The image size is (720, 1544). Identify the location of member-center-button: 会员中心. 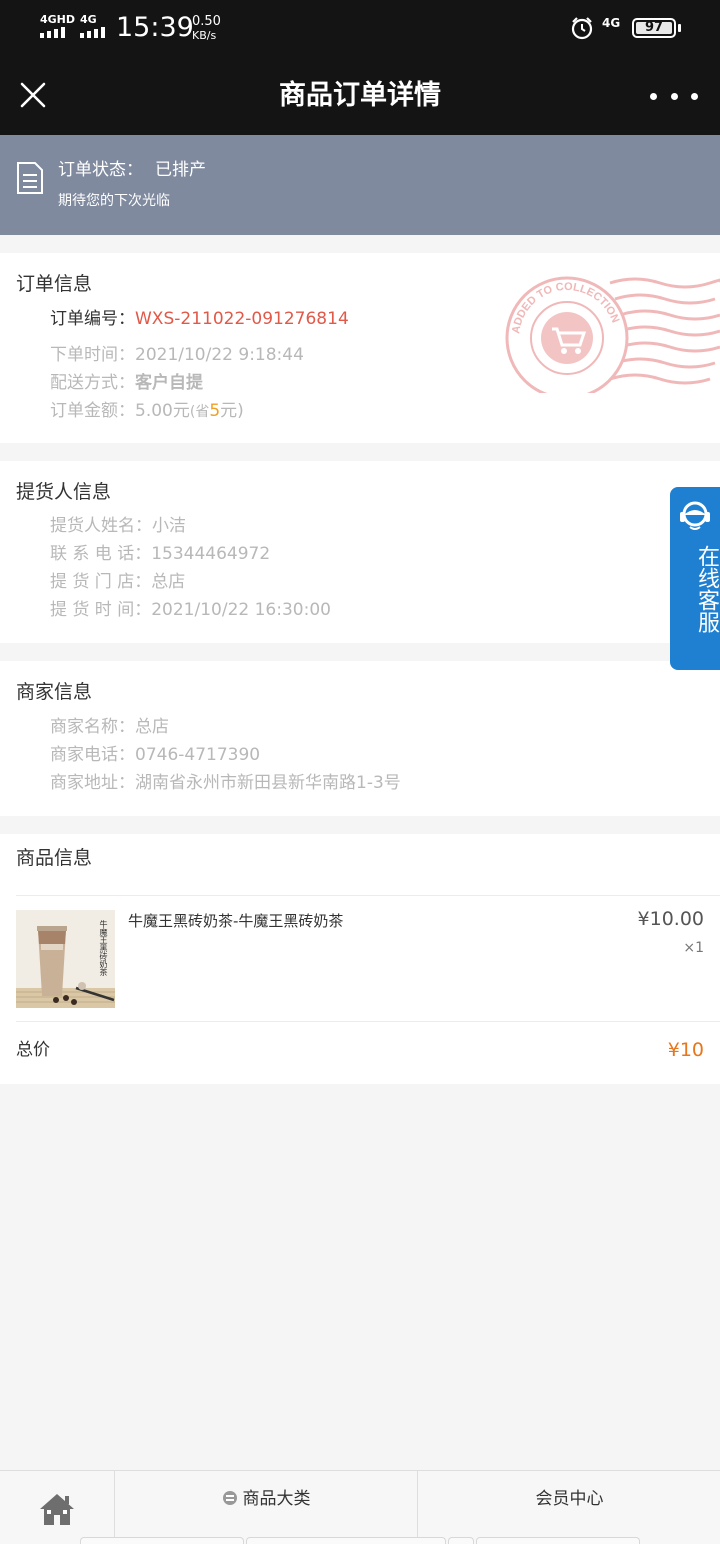
(569, 1507).